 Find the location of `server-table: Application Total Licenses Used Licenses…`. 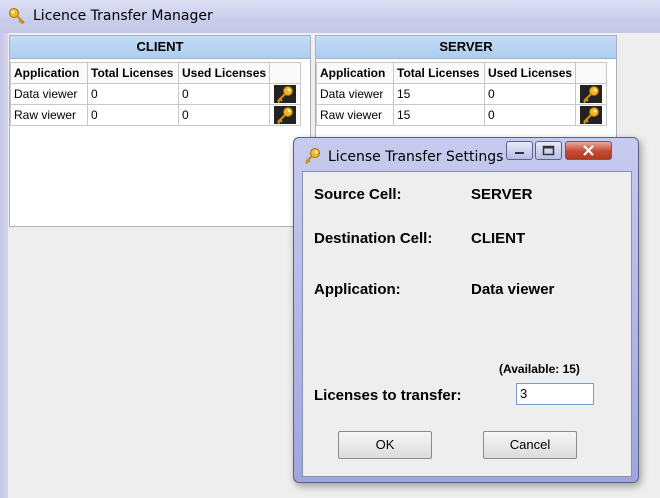

server-table: Application Total Licenses Used Licenses… is located at coordinates (462, 94).